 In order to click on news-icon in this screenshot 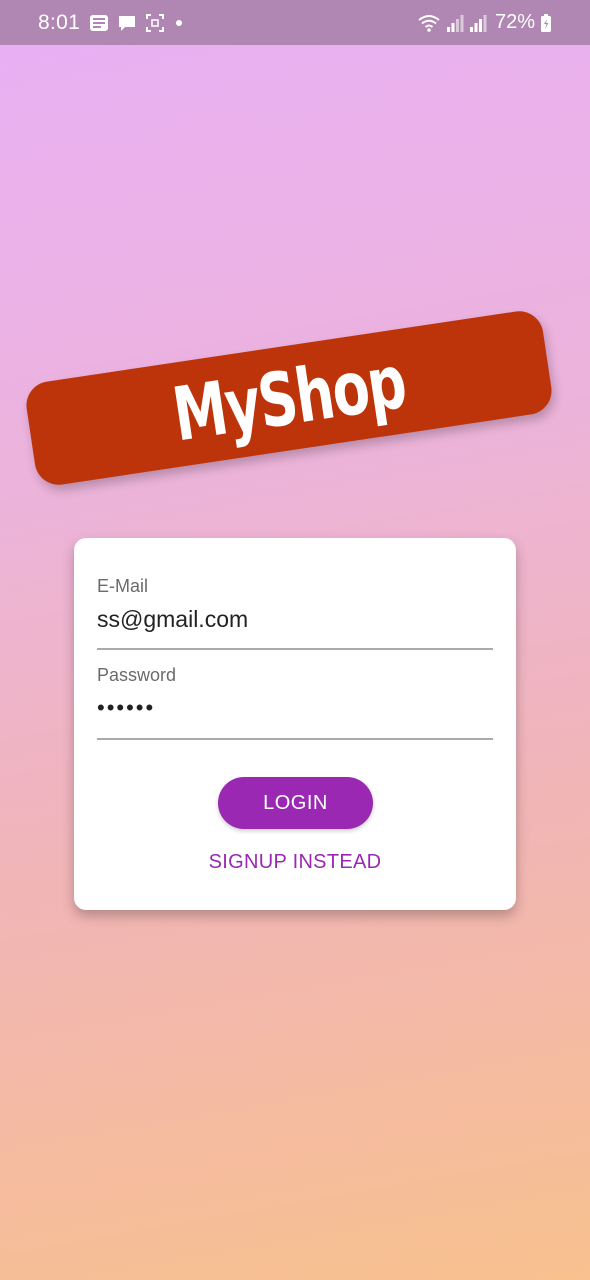, I will do `click(99, 22)`.